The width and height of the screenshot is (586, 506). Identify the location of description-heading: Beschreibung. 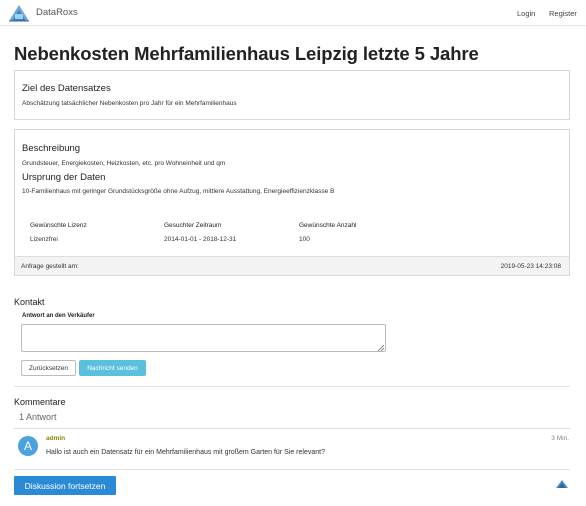
(51, 148).